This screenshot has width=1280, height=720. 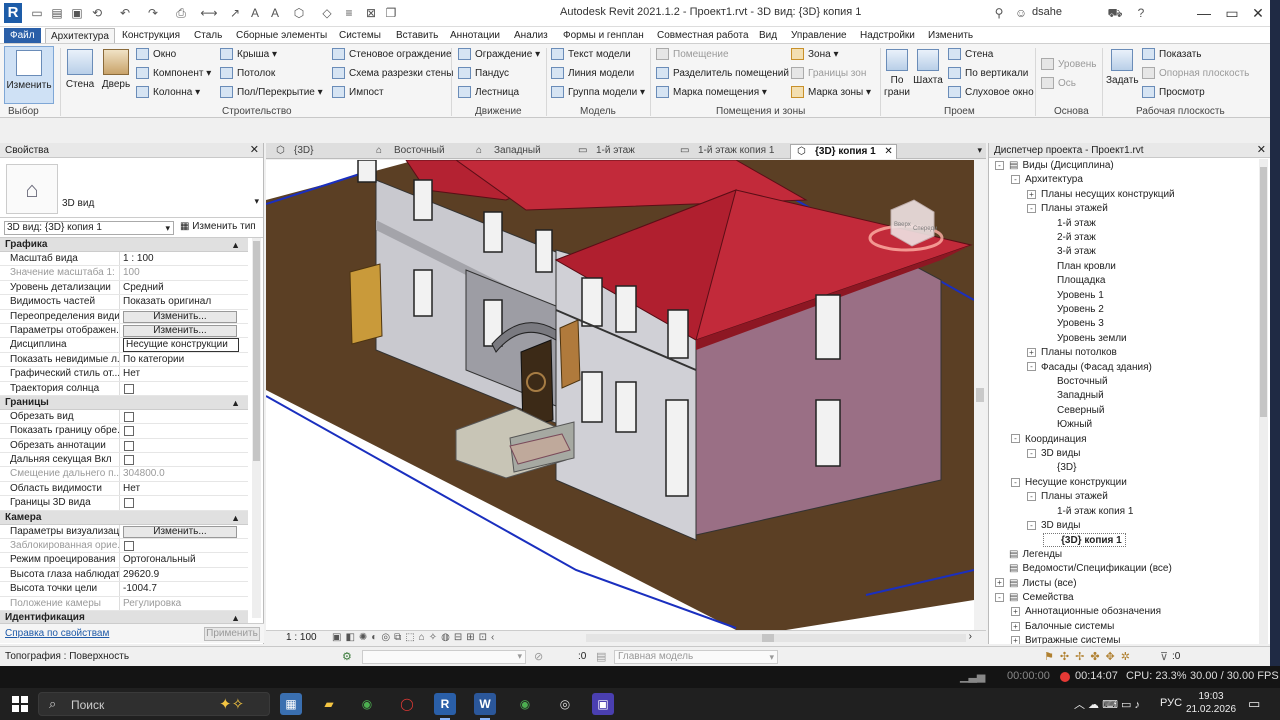 I want to click on chrome-profile-icon: ◉, so click(x=525, y=704).